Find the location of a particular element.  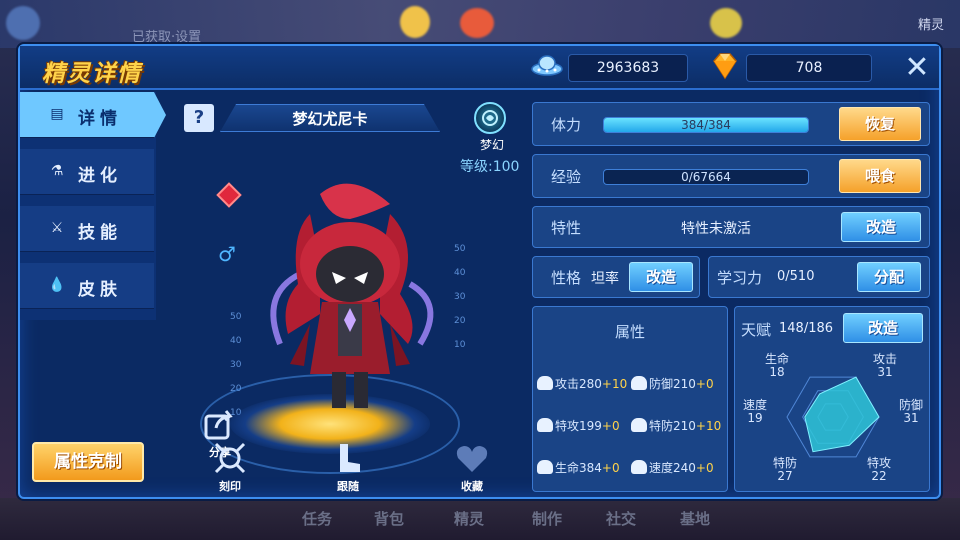

allocate-button: 分配 is located at coordinates (889, 277).